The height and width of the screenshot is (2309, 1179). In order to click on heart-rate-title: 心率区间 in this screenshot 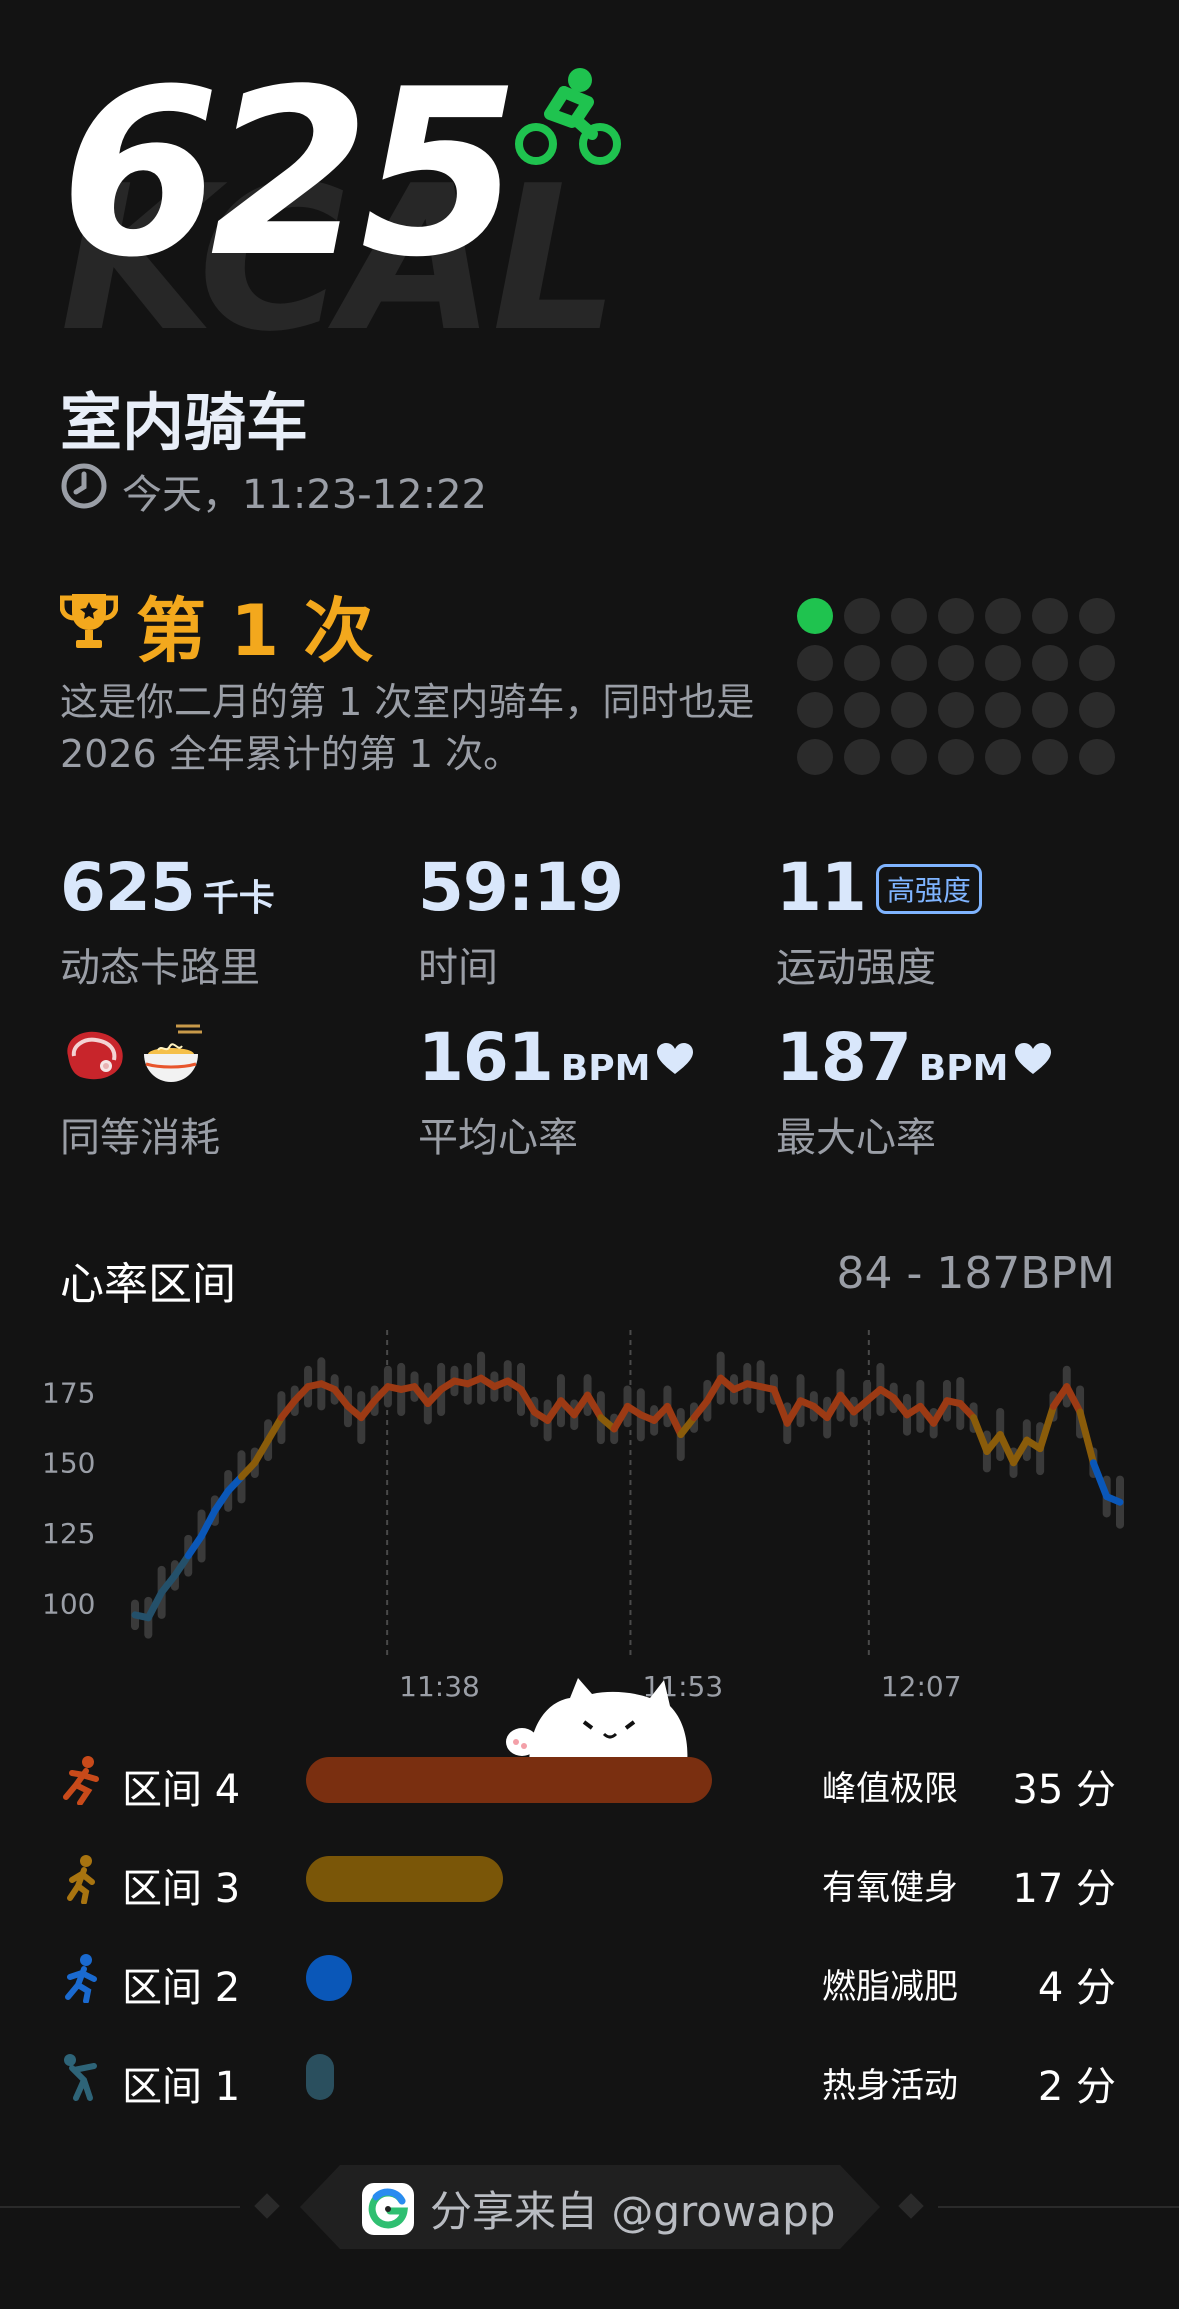, I will do `click(148, 1284)`.